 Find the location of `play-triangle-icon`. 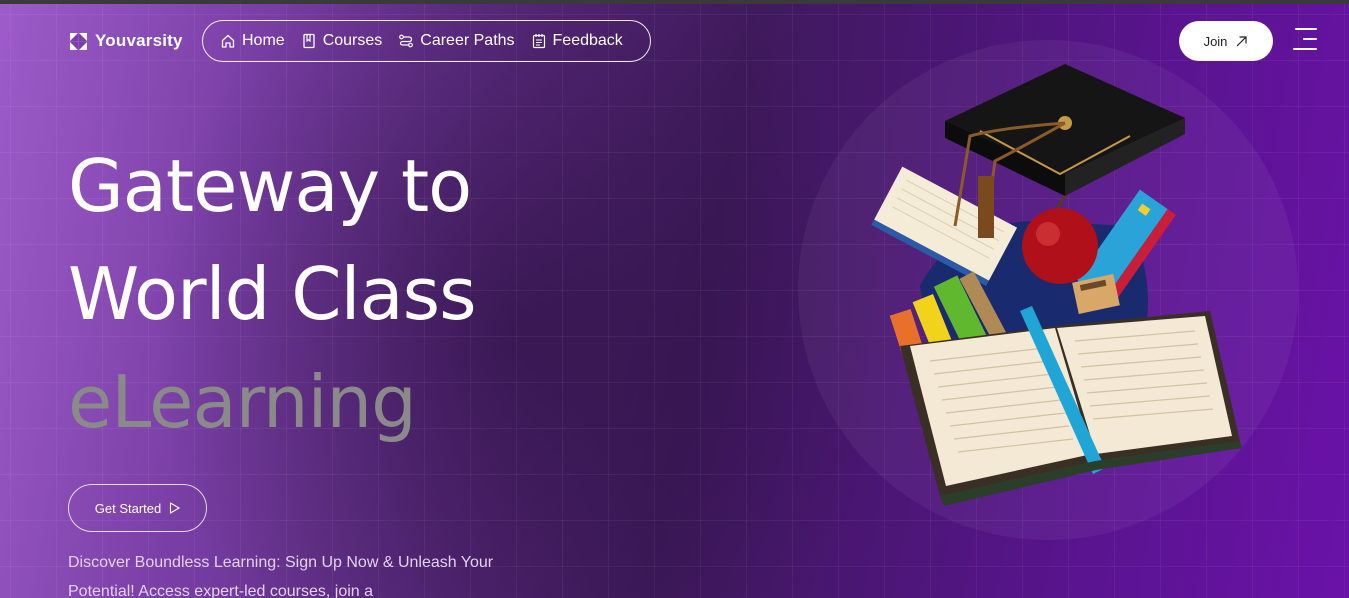

play-triangle-icon is located at coordinates (175, 508).